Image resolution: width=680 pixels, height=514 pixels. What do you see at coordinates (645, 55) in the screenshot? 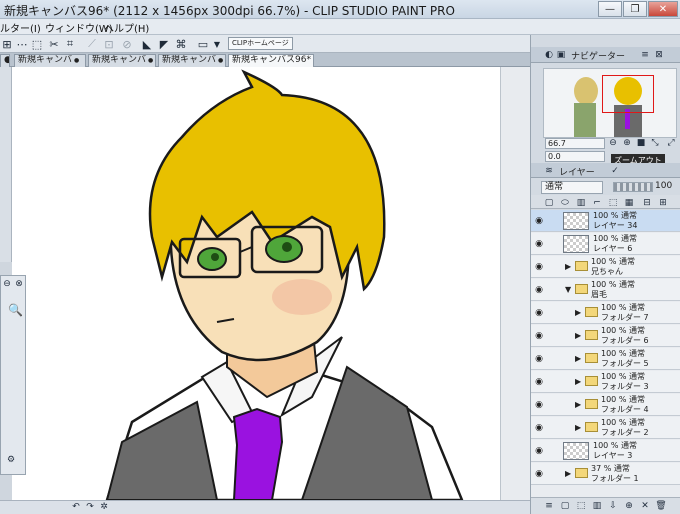
I see `info-icon: ≡` at bounding box center [645, 55].